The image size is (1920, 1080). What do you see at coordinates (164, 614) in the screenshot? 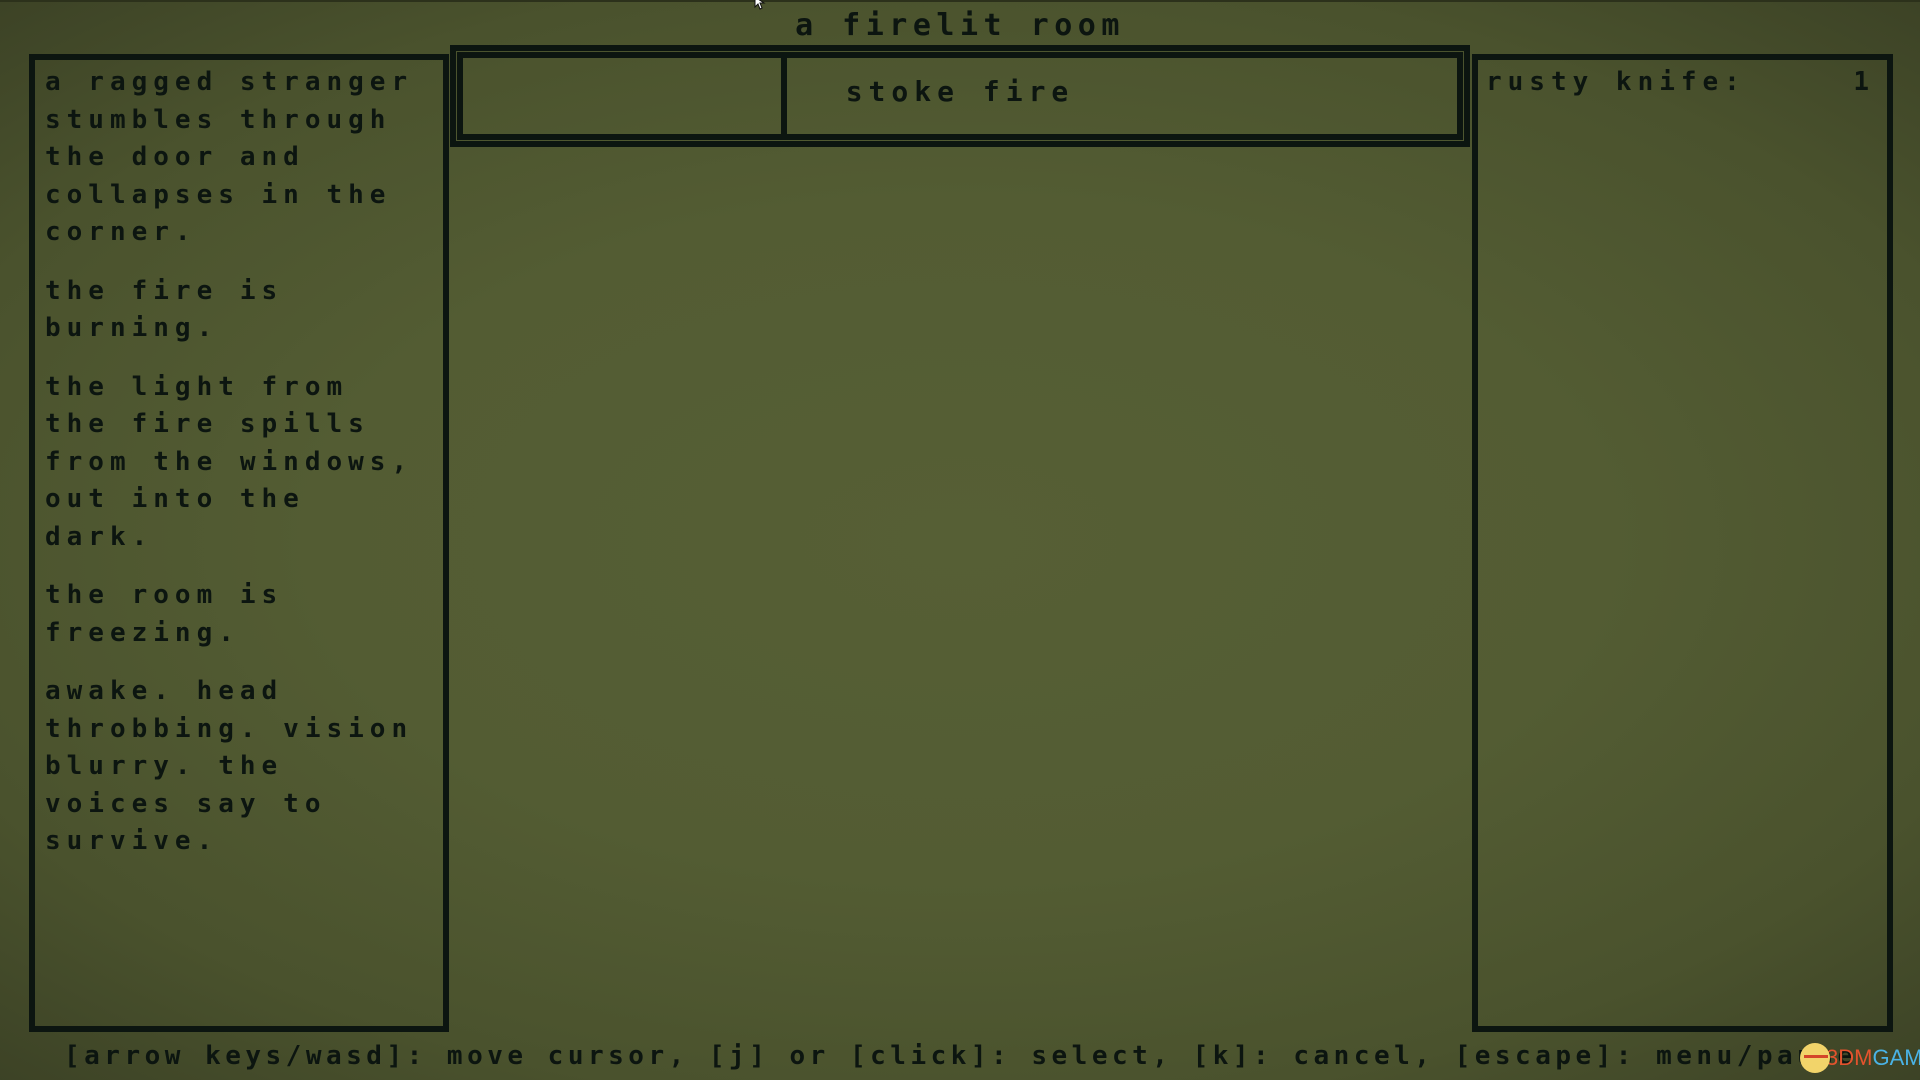
I see `log-entry: the room is freezing.` at bounding box center [164, 614].